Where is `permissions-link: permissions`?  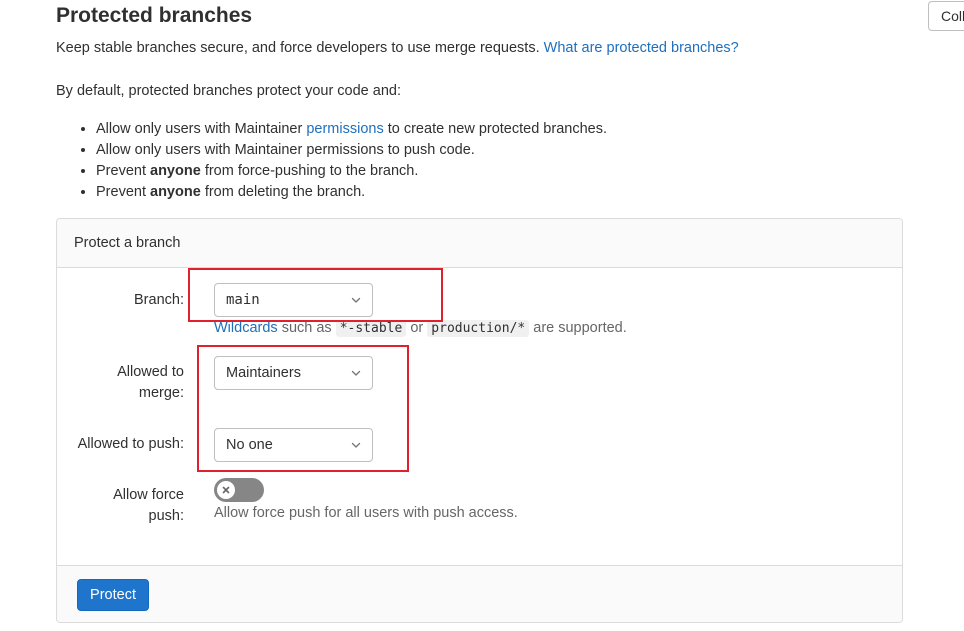 permissions-link: permissions is located at coordinates (344, 129).